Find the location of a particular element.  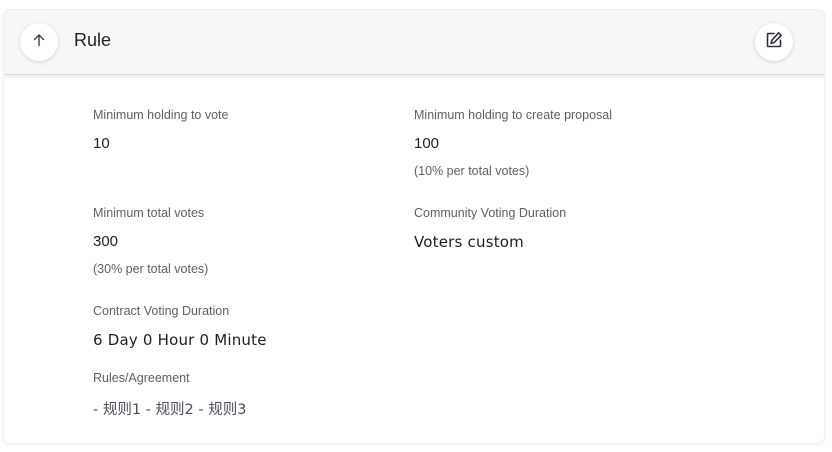

card-header: Rule is located at coordinates (414, 42).